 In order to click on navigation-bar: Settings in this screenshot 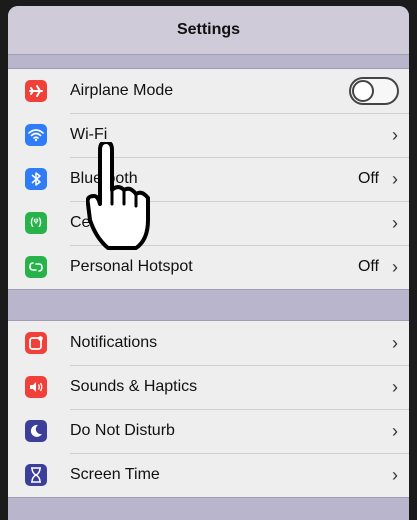, I will do `click(208, 30)`.